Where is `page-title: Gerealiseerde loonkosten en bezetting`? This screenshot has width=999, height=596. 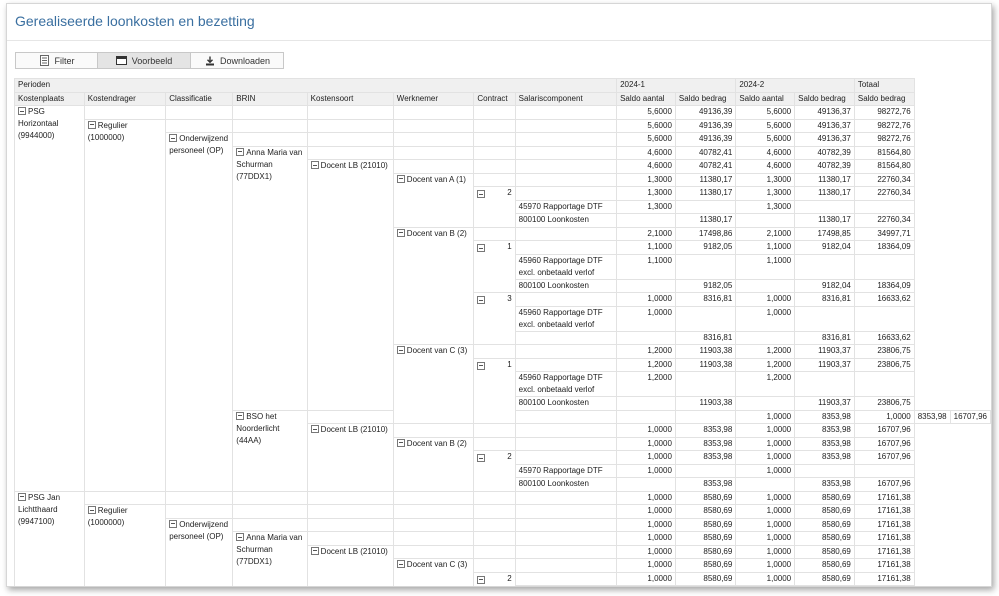
page-title: Gerealiseerde loonkosten en bezetting is located at coordinates (135, 21).